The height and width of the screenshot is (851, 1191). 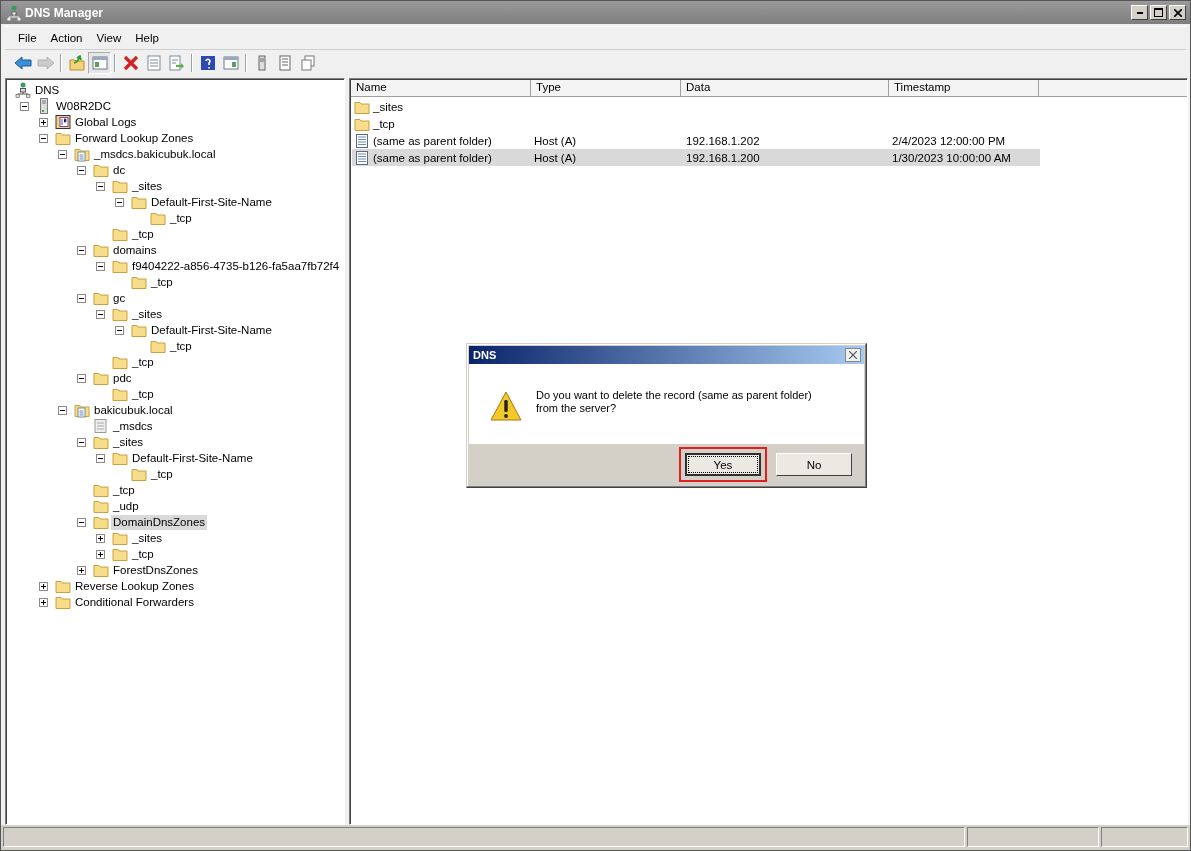 I want to click on tree-item: pdc, so click(x=122, y=378).